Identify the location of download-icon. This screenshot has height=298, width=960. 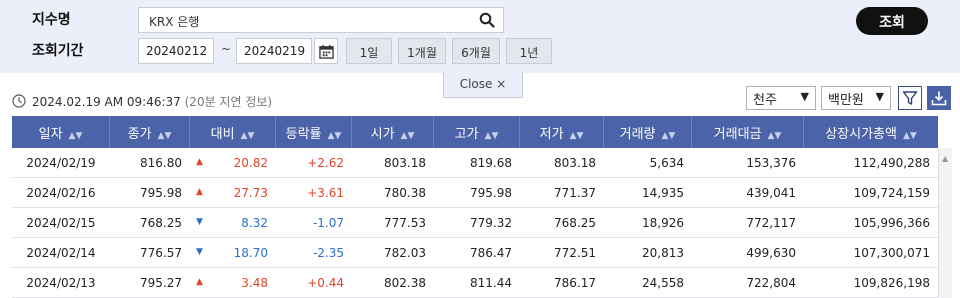
(939, 98).